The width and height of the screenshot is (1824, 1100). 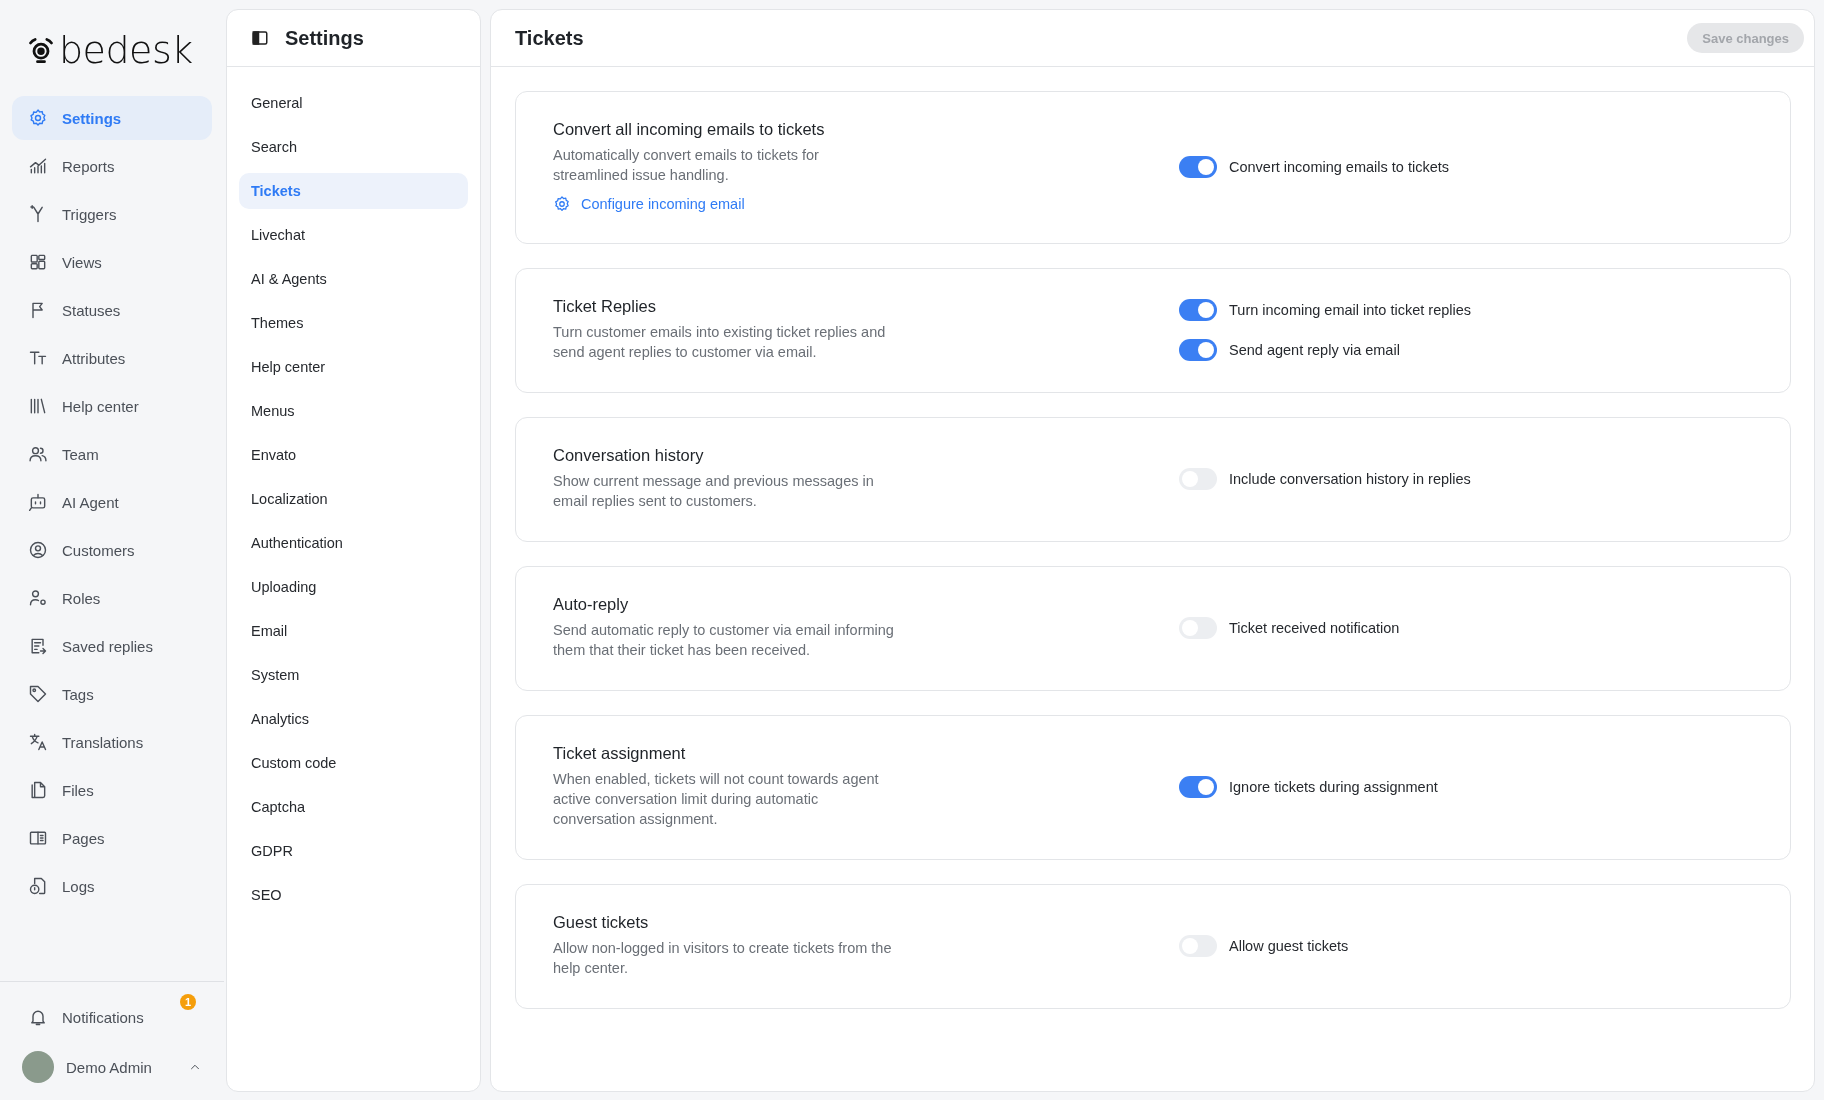 What do you see at coordinates (1314, 627) in the screenshot?
I see `toggle-label: Ticket received notification` at bounding box center [1314, 627].